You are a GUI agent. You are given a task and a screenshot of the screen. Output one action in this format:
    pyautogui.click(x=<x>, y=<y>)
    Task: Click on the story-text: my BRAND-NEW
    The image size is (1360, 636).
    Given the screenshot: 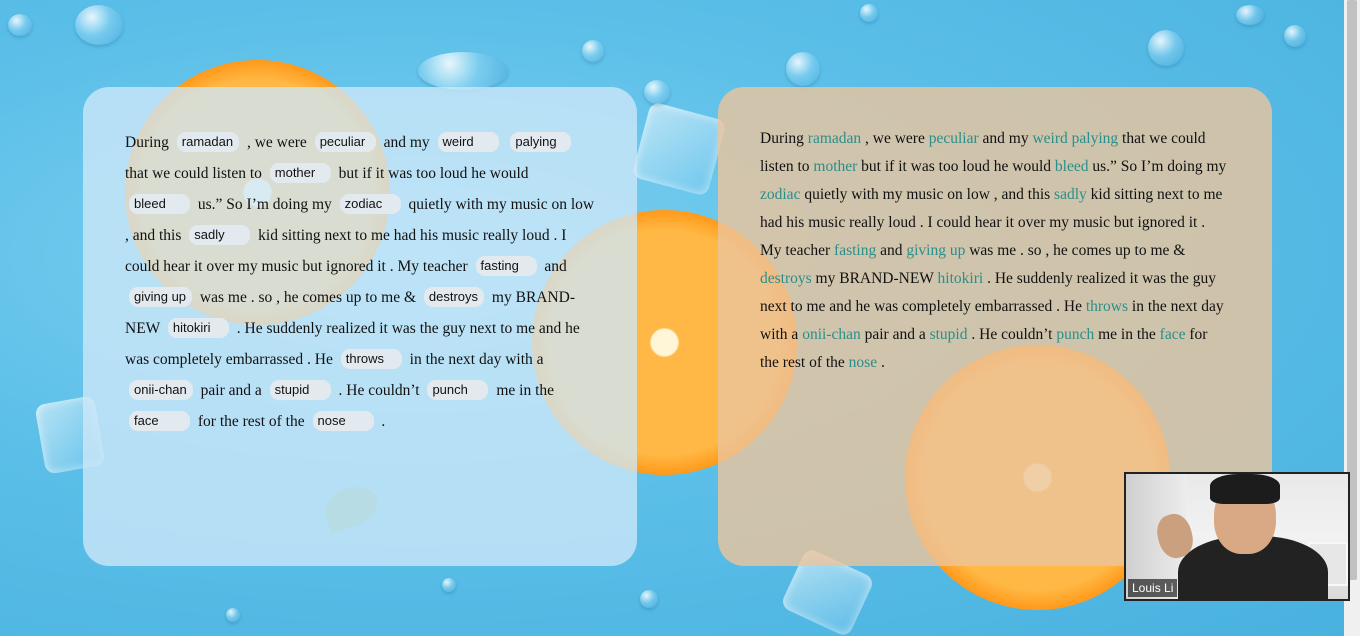 What is the action you would take?
    pyautogui.click(x=874, y=278)
    